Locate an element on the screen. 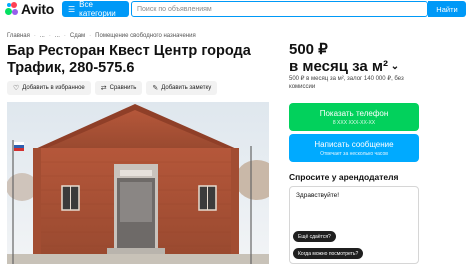 The width and height of the screenshot is (468, 264). search-input: Поиск по объявлениям is located at coordinates (279, 9).